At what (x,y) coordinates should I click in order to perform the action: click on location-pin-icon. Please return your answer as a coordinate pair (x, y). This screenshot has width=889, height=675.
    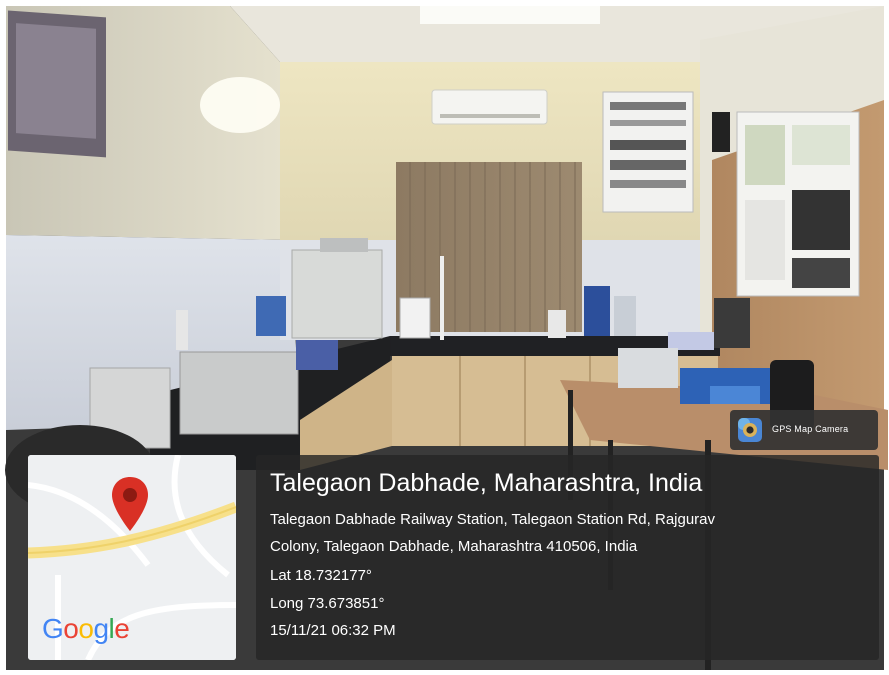
    Looking at the image, I should click on (130, 504).